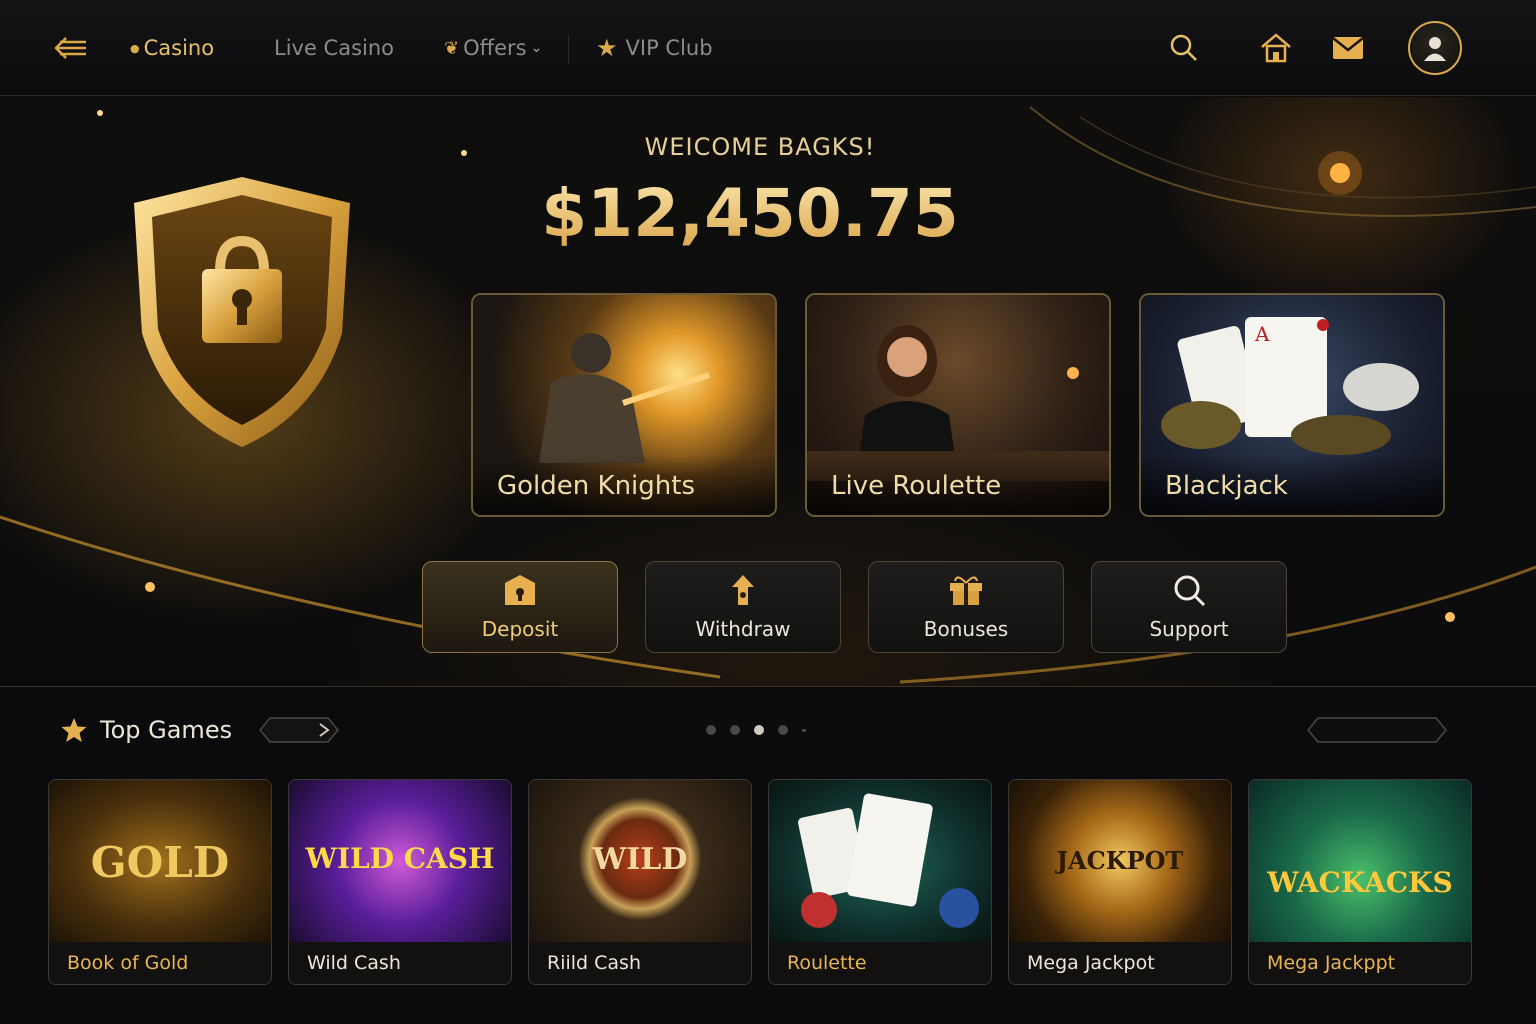 This screenshot has height=1024, width=1536. I want to click on nav-vip-club: ★ VIP Club, so click(654, 48).